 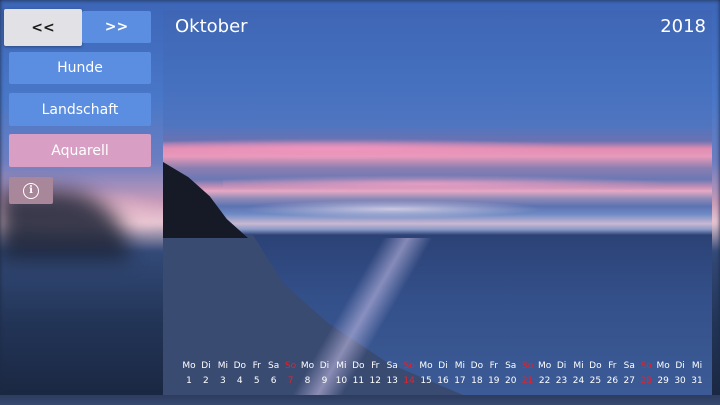 I want to click on calendar-day: So 14, so click(x=409, y=373).